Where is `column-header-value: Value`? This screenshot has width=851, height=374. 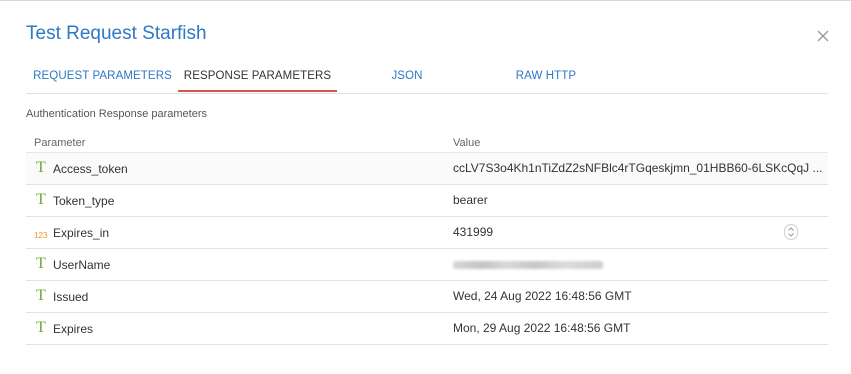 column-header-value: Value is located at coordinates (467, 143).